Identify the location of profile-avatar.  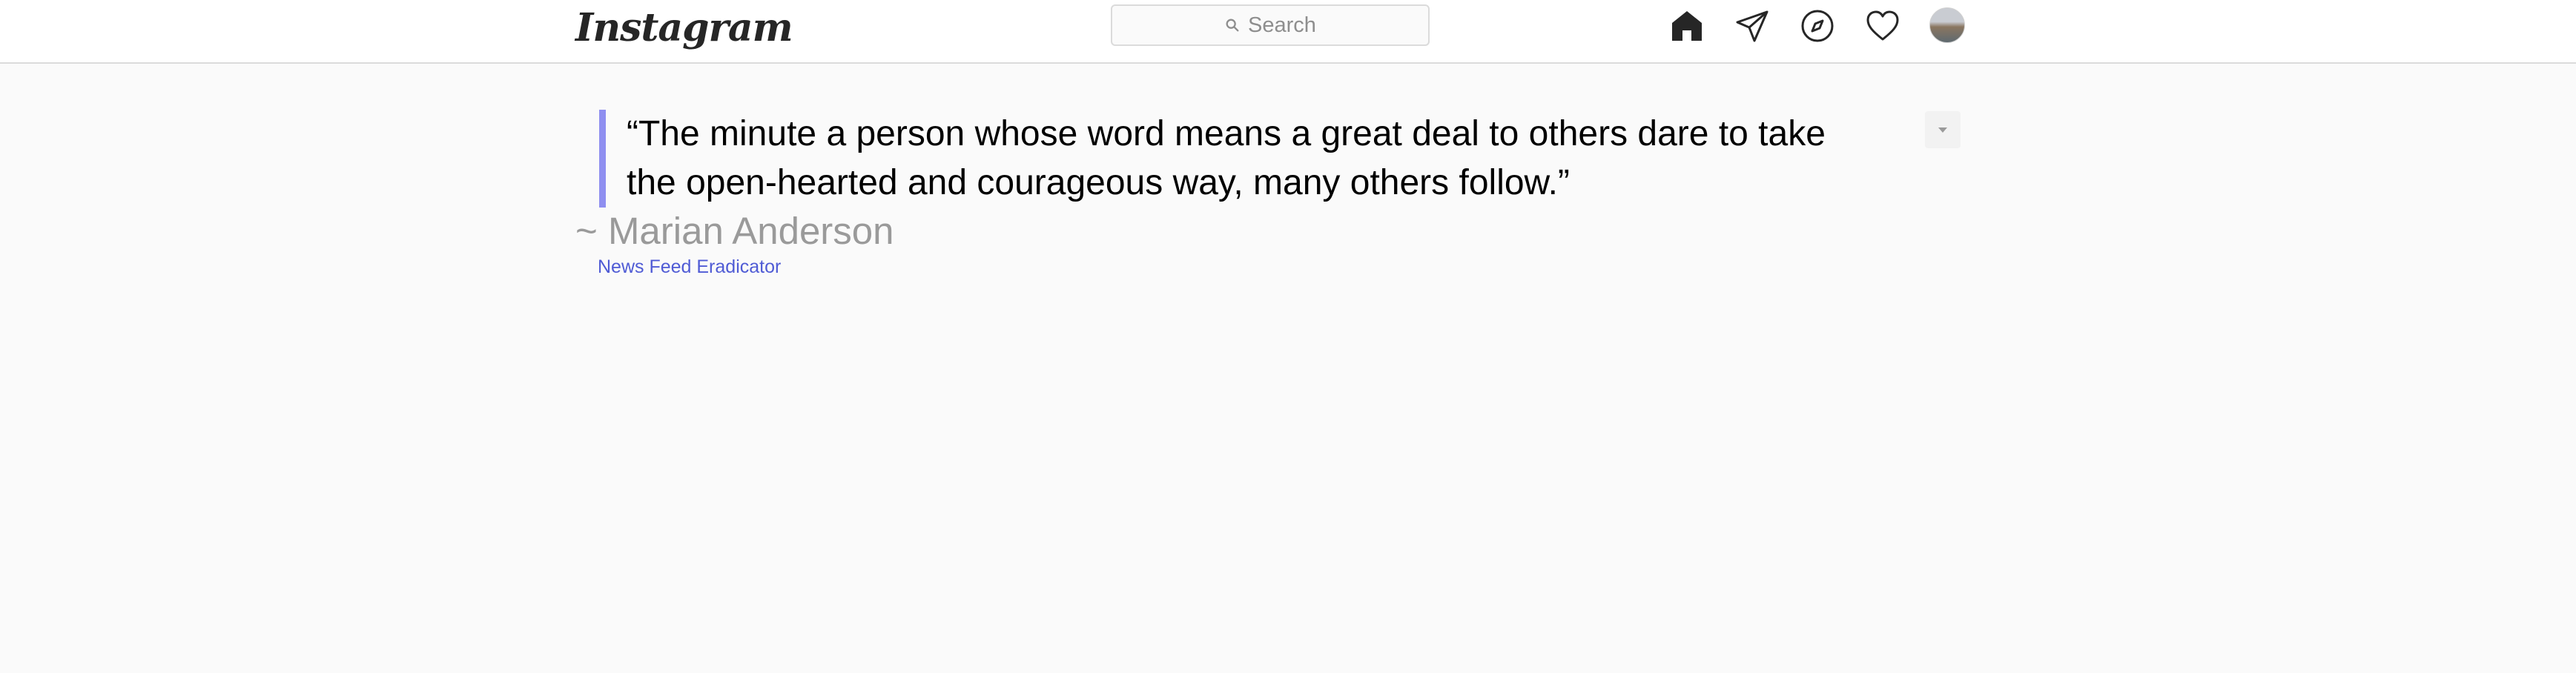
(1947, 25).